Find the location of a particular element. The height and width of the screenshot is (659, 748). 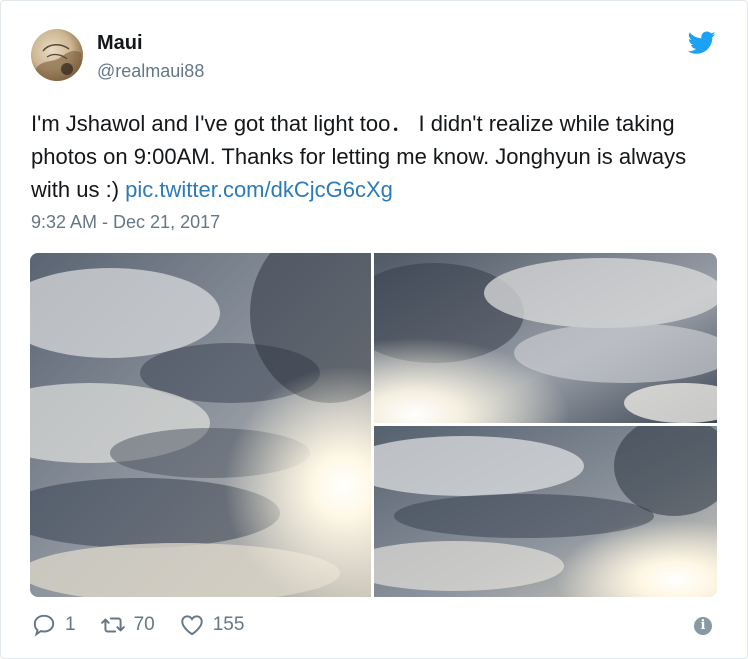

info-icon: i is located at coordinates (703, 626).